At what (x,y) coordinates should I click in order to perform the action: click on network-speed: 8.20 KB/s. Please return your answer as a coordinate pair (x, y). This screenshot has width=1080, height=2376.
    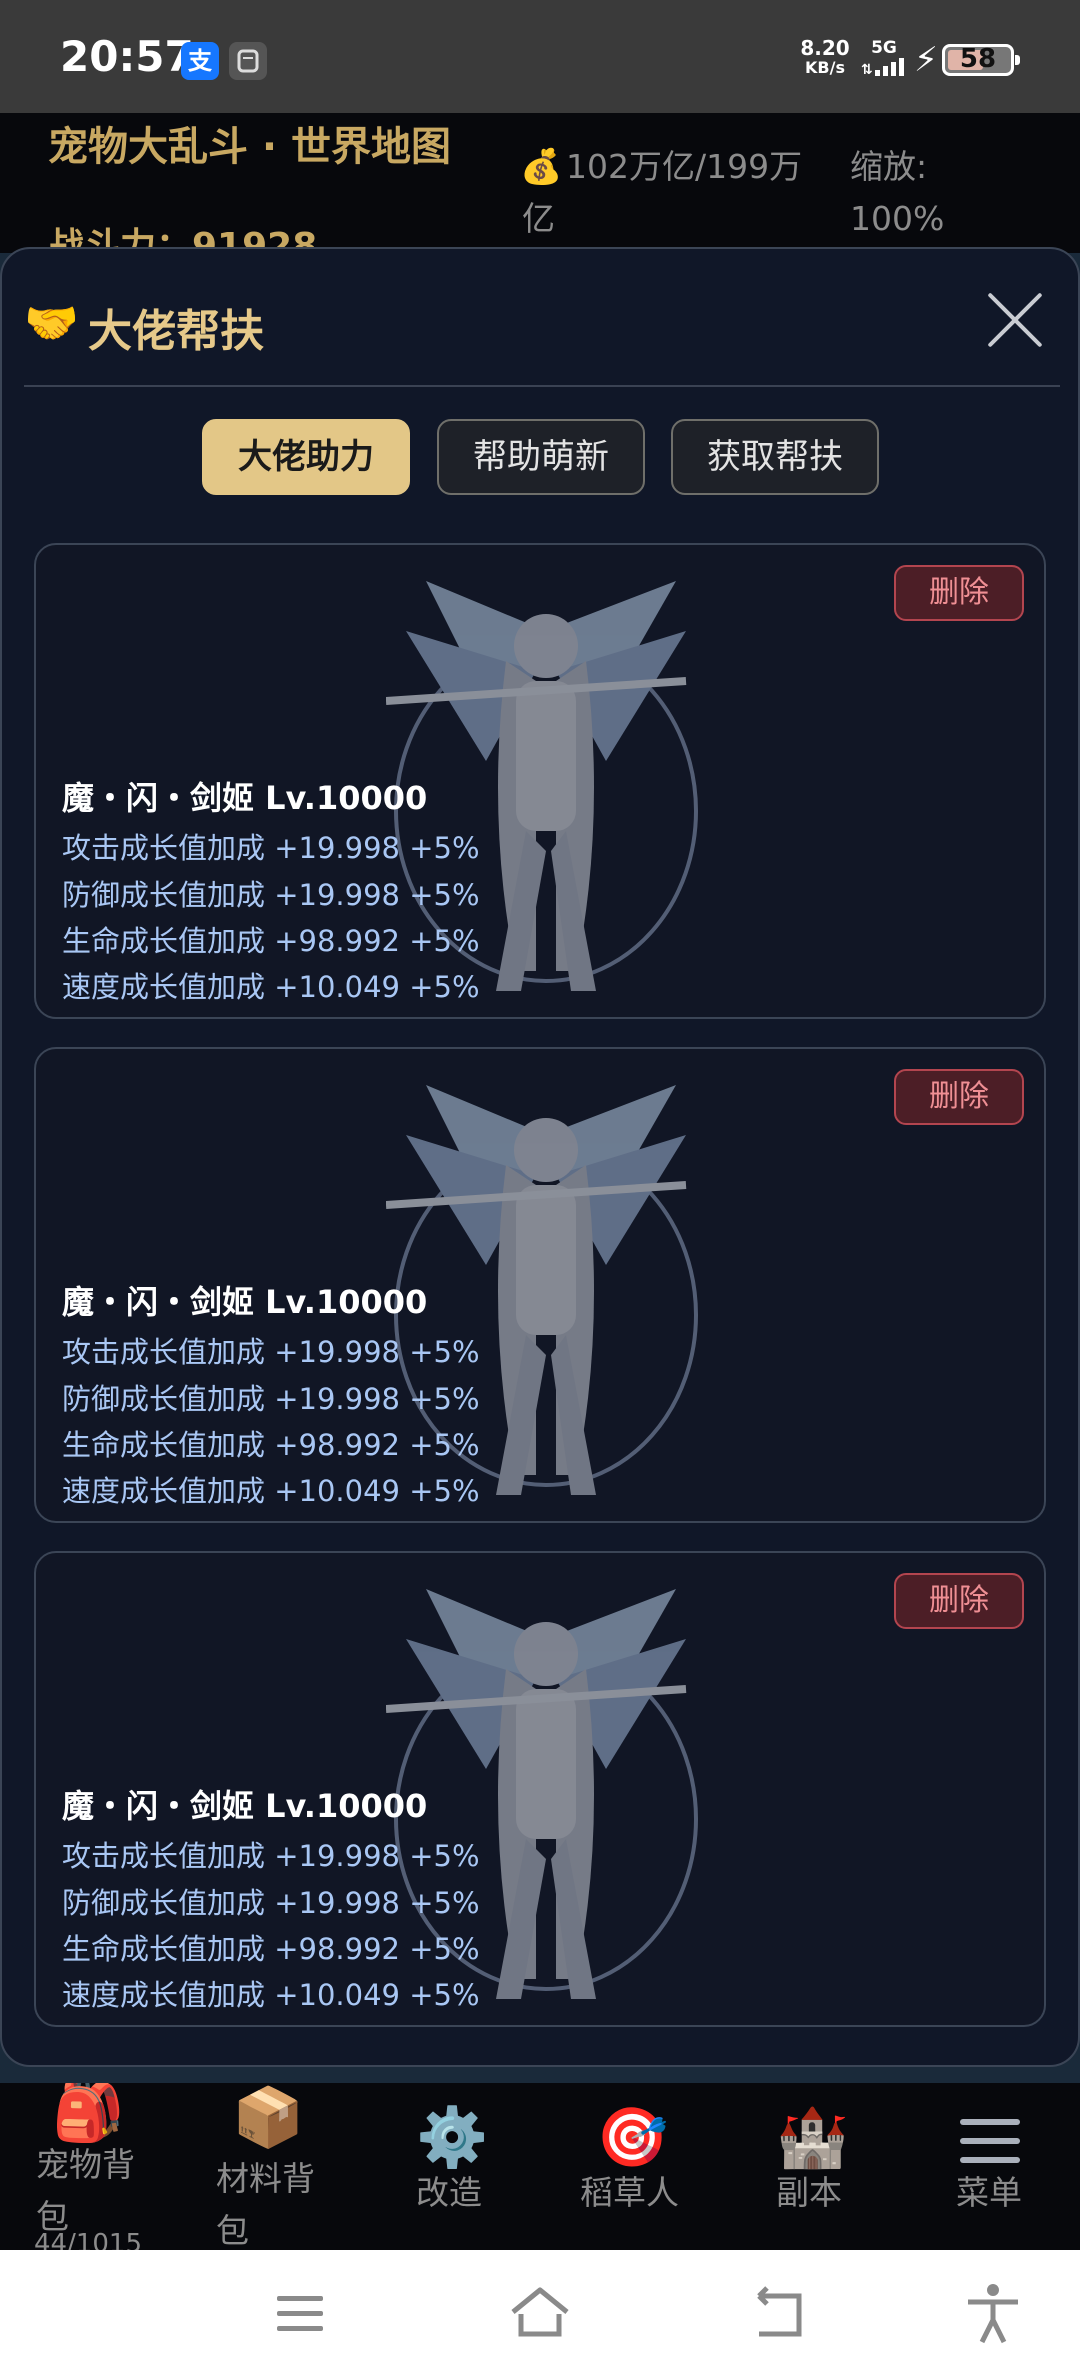
    Looking at the image, I should click on (825, 58).